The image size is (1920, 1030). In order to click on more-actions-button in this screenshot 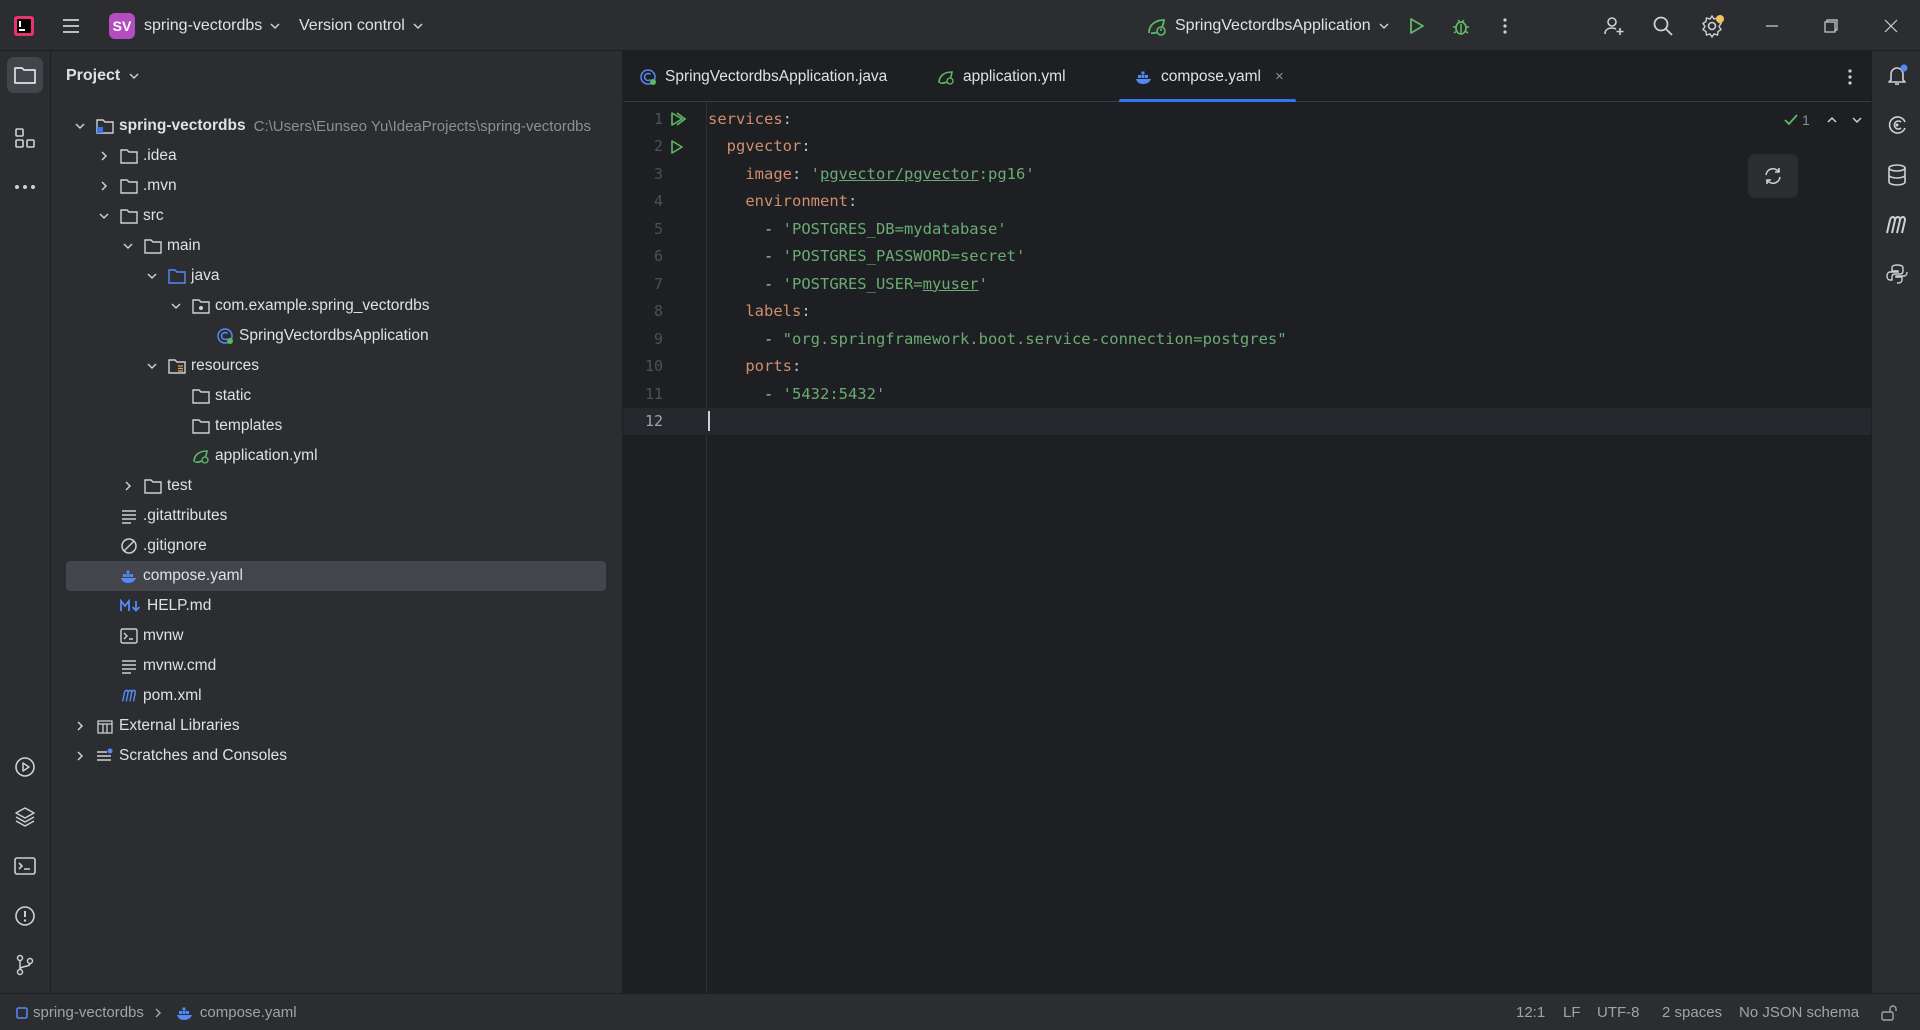, I will do `click(1505, 25)`.